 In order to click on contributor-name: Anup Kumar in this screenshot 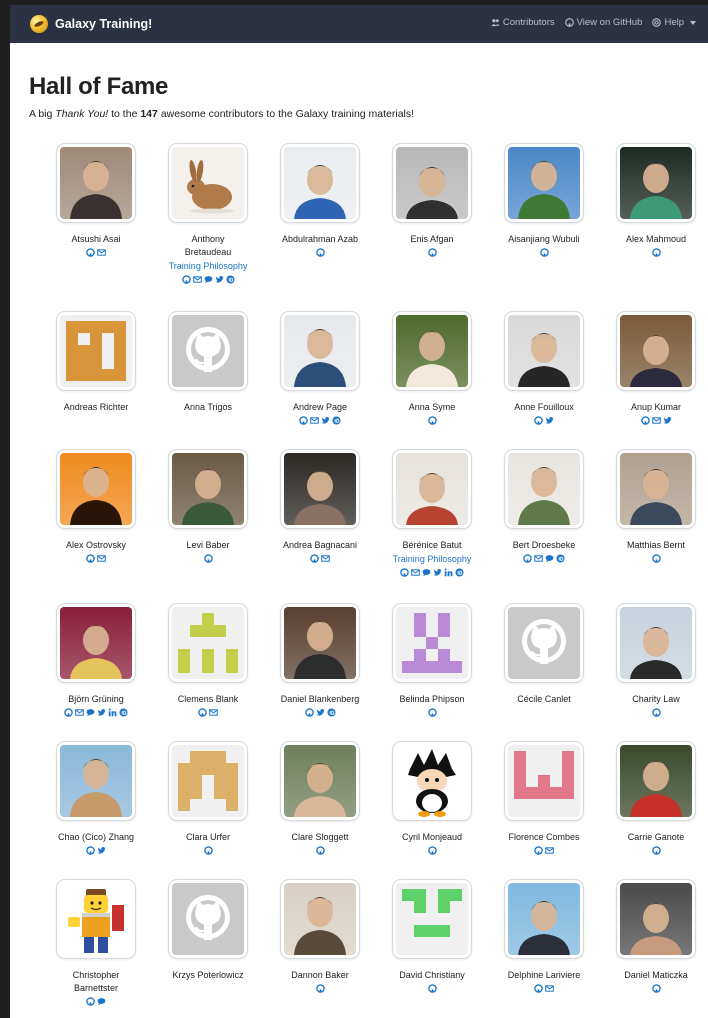, I will do `click(654, 407)`.